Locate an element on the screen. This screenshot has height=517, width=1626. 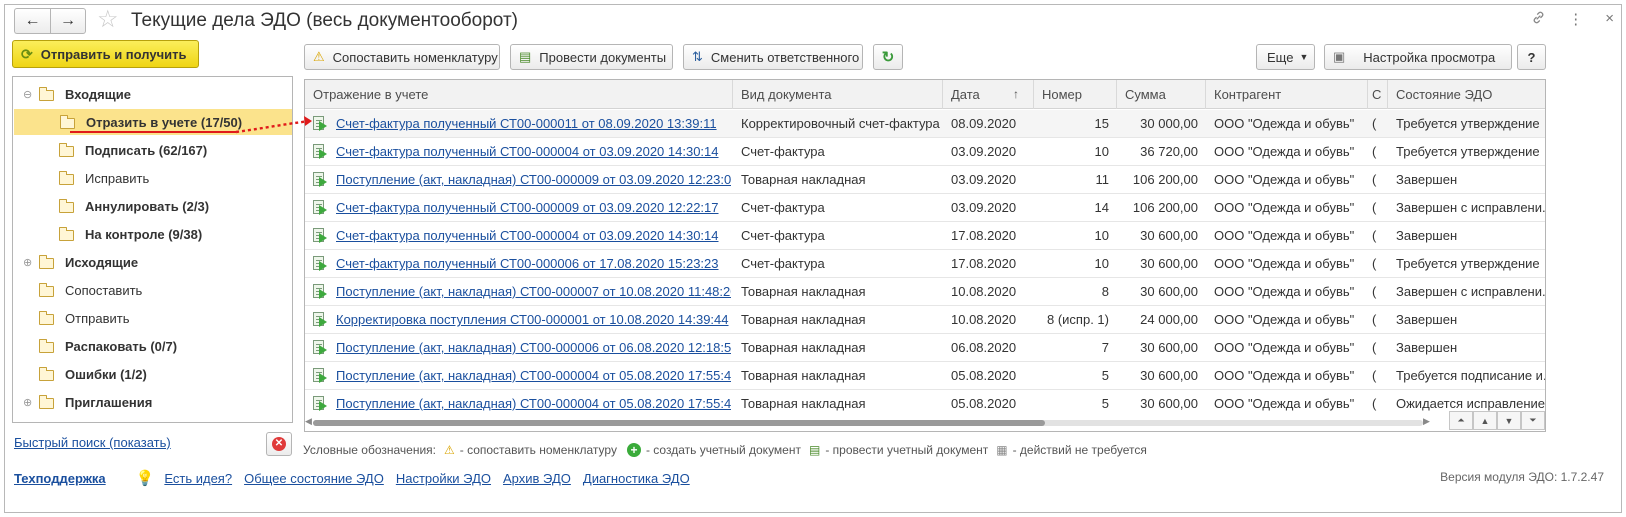
tree-item: Ошибки (1/2) is located at coordinates (152, 374).